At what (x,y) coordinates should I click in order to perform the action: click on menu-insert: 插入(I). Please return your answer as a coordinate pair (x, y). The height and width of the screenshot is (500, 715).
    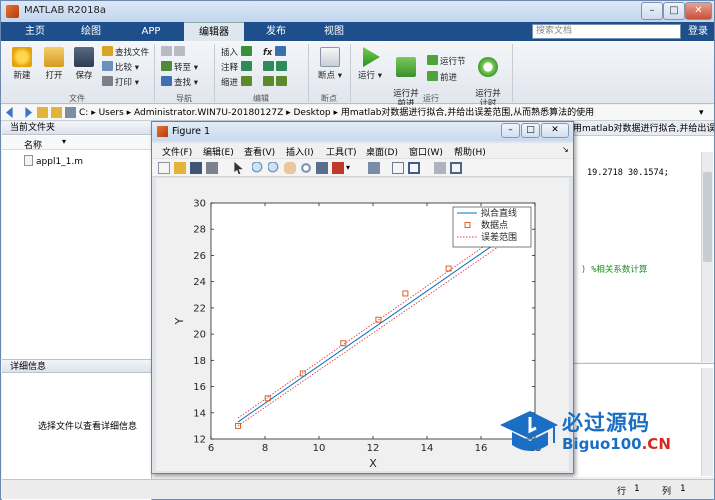
    Looking at the image, I should click on (300, 151).